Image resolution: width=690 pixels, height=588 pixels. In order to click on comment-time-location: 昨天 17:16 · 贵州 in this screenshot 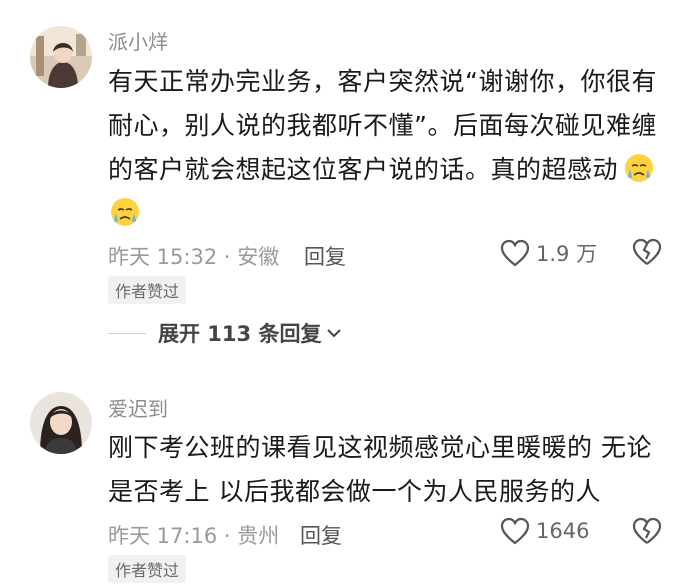, I will do `click(194, 536)`.